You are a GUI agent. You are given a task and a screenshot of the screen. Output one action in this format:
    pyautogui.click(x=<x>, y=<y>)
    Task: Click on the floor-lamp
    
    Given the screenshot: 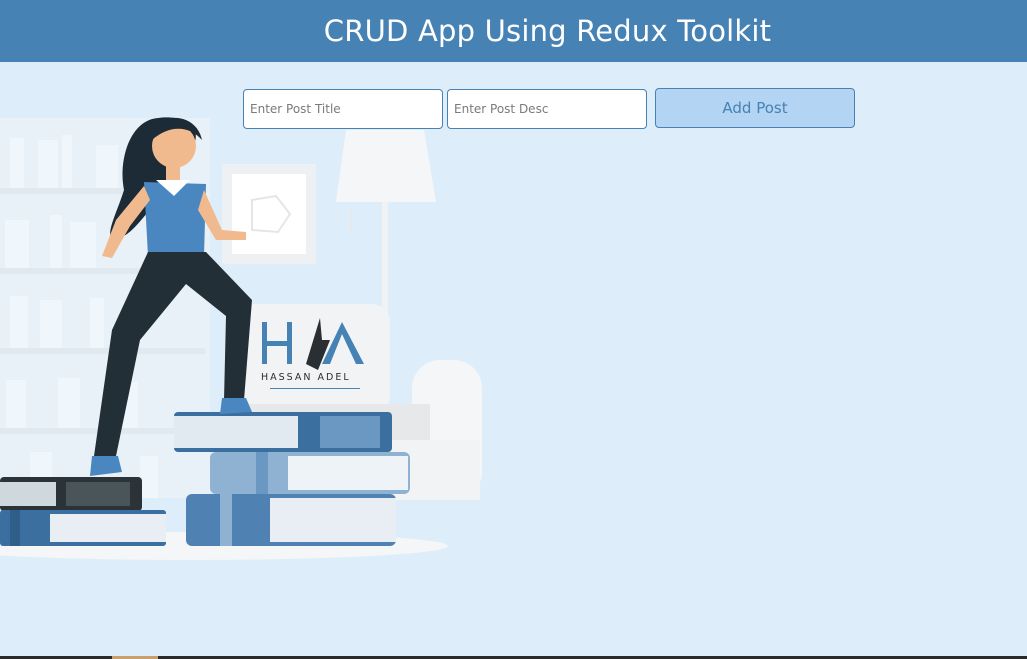 What is the action you would take?
    pyautogui.click(x=386, y=231)
    